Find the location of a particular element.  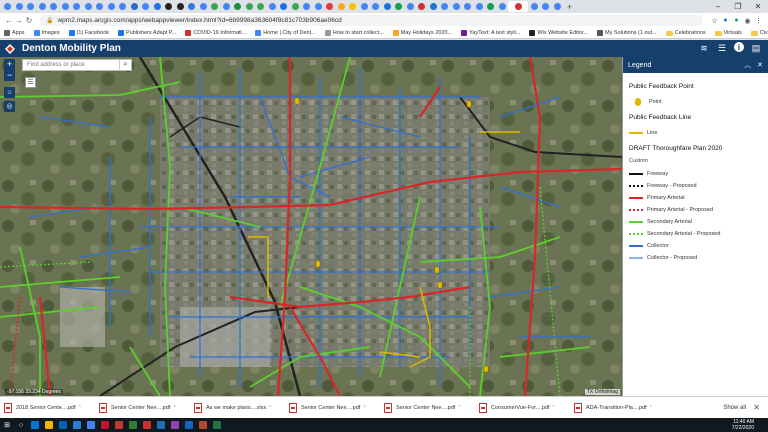

download-item: ConsumerVue-For....pdf ⌃ is located at coordinates (525, 407).